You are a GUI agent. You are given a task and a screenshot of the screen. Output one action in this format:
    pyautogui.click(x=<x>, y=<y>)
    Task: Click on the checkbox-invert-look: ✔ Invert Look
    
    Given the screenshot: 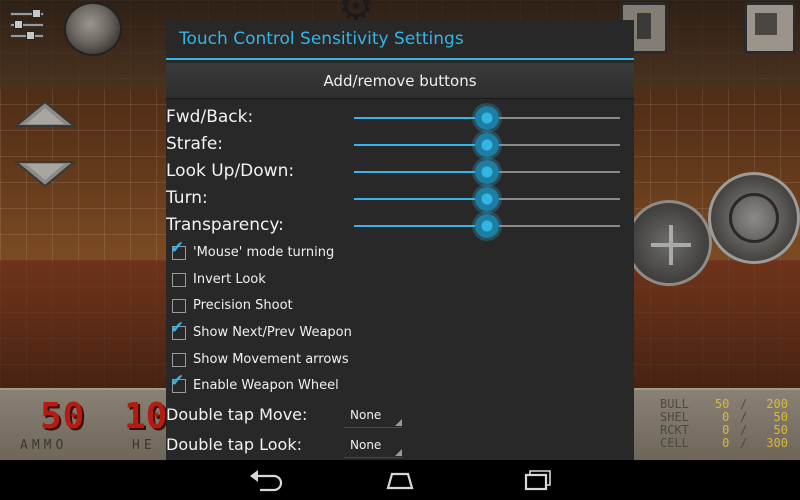 What is the action you would take?
    pyautogui.click(x=400, y=280)
    